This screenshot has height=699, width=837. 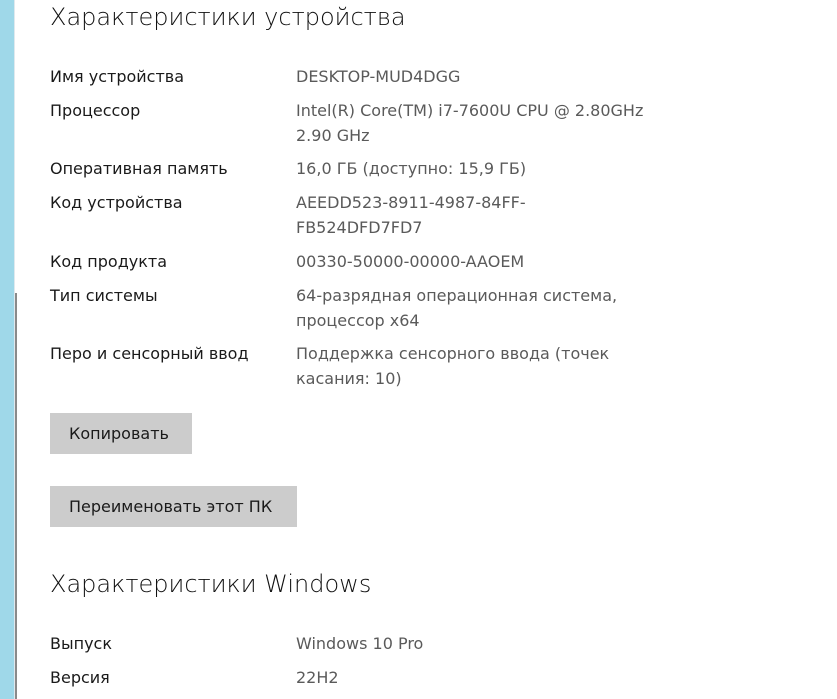 I want to click on spec-label: Выпуск, so click(x=81, y=643).